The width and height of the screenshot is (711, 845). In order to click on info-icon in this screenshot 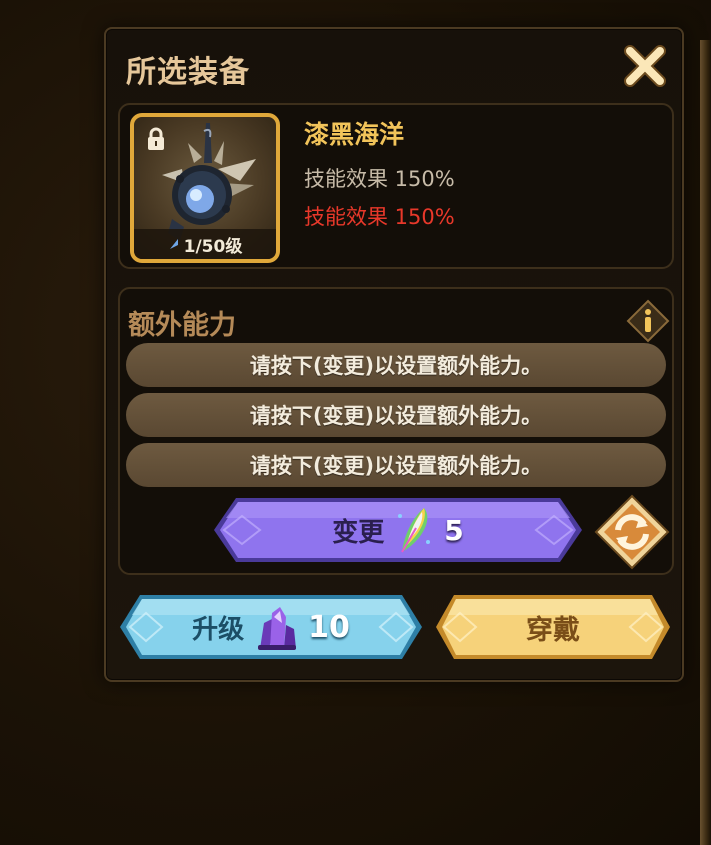, I will do `click(648, 321)`.